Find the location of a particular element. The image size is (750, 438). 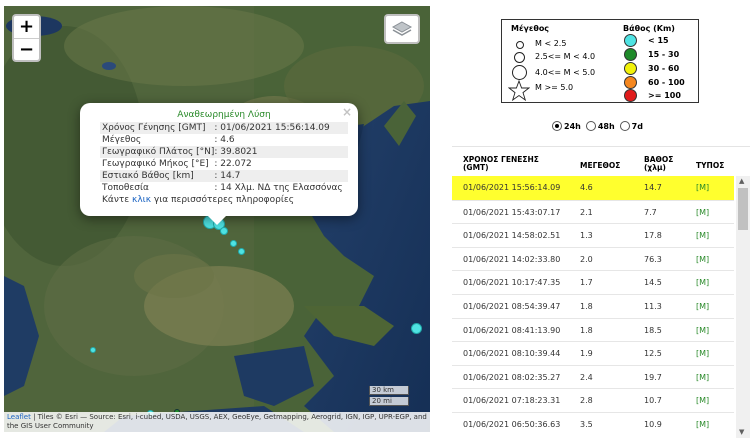

radio-7d is located at coordinates (624, 126).